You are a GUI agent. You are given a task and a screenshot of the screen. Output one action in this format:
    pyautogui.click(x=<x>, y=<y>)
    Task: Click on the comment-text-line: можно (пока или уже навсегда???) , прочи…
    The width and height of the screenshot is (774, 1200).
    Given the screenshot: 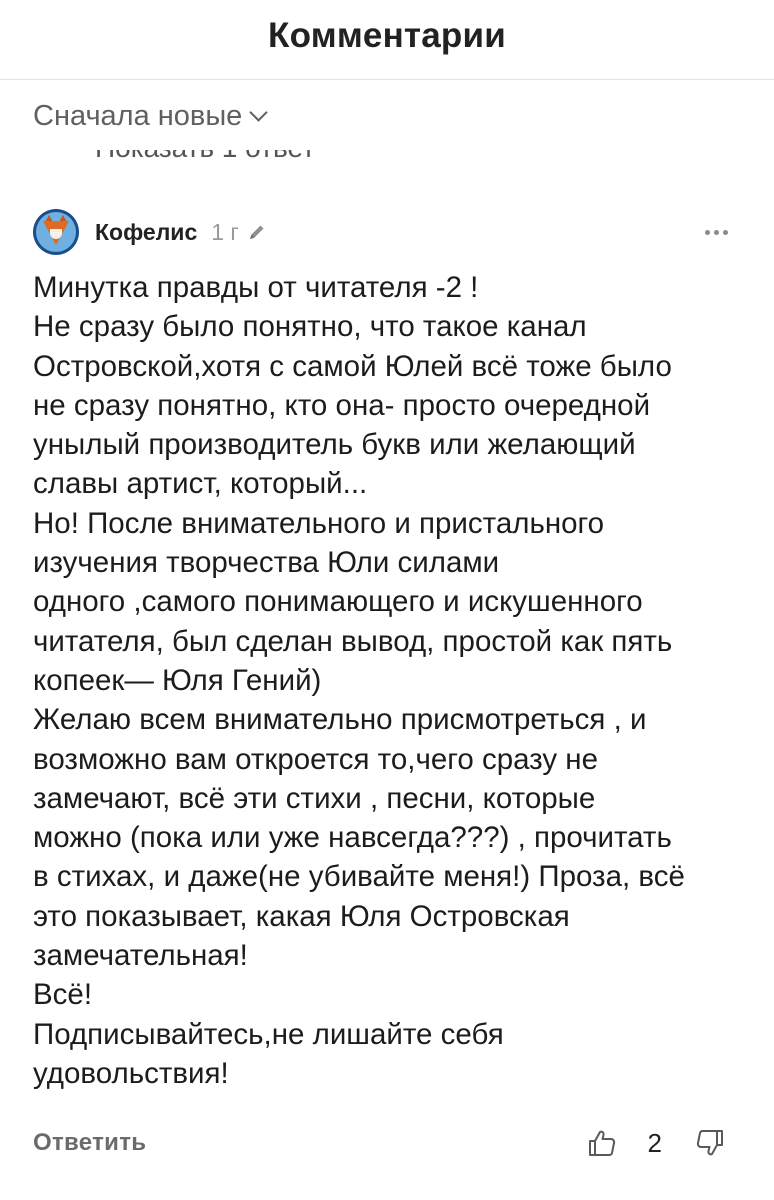 What is the action you would take?
    pyautogui.click(x=352, y=838)
    